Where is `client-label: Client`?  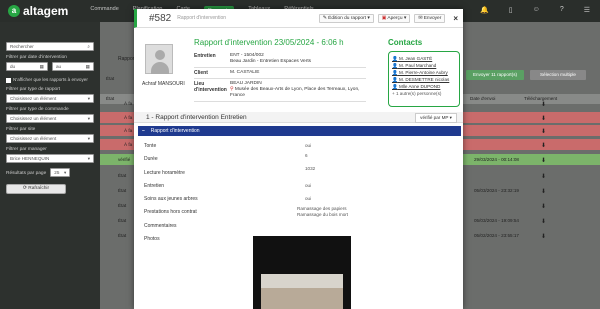
client-label: Client is located at coordinates (201, 73).